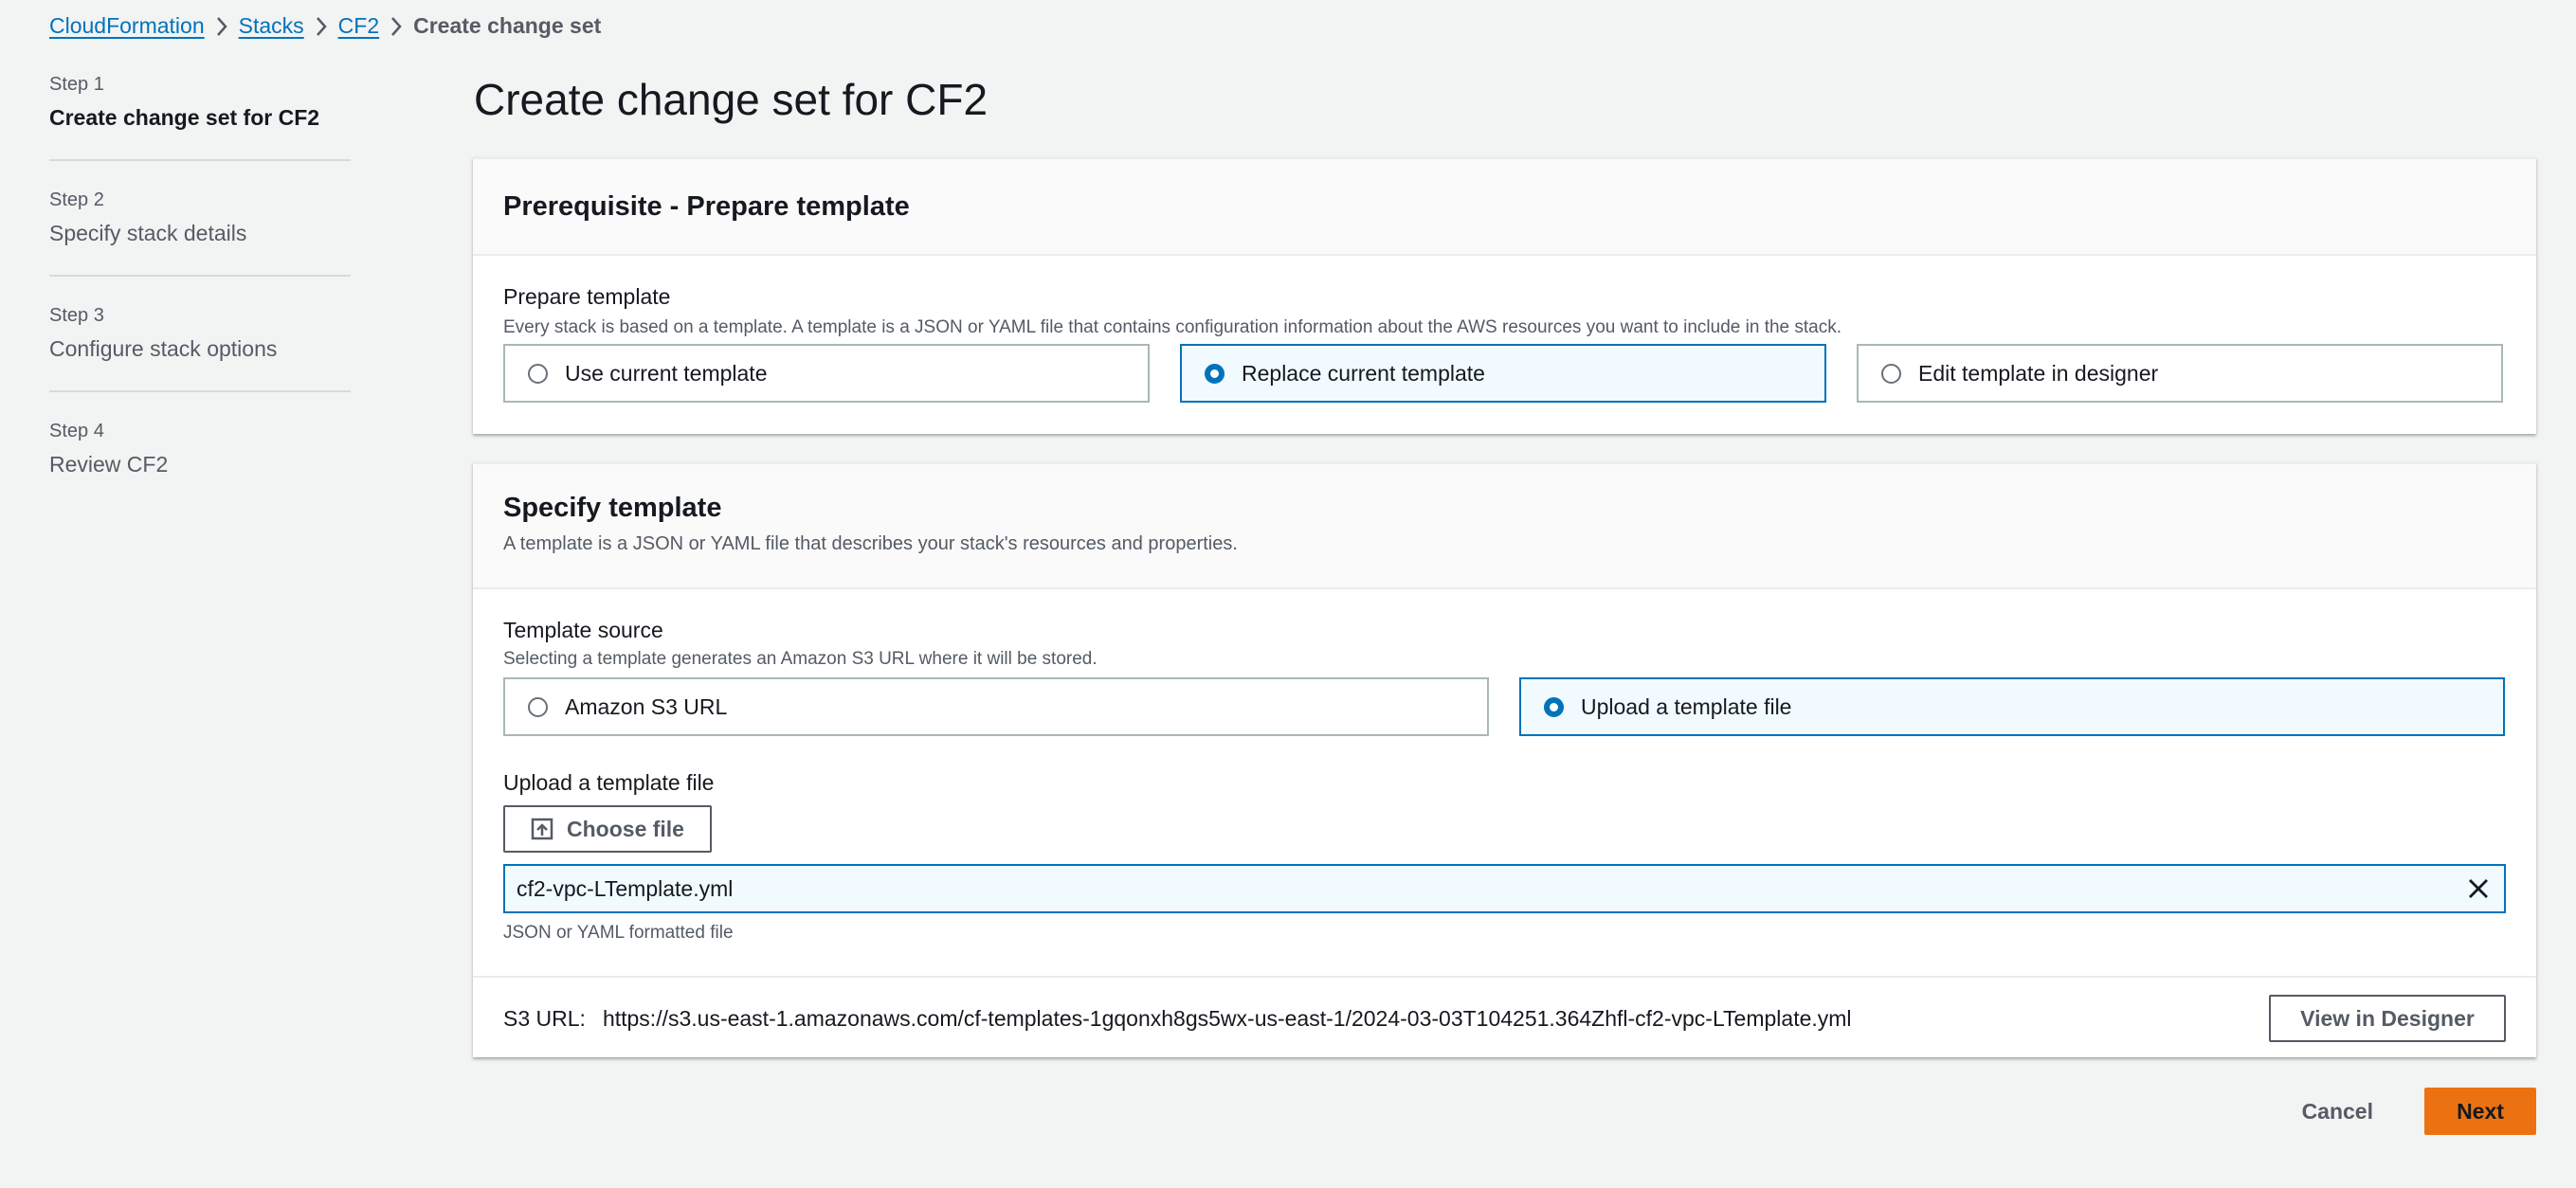 The width and height of the screenshot is (2576, 1188). Describe the element at coordinates (200, 463) in the screenshot. I see `step-4: Step 4 Review CF2` at that location.